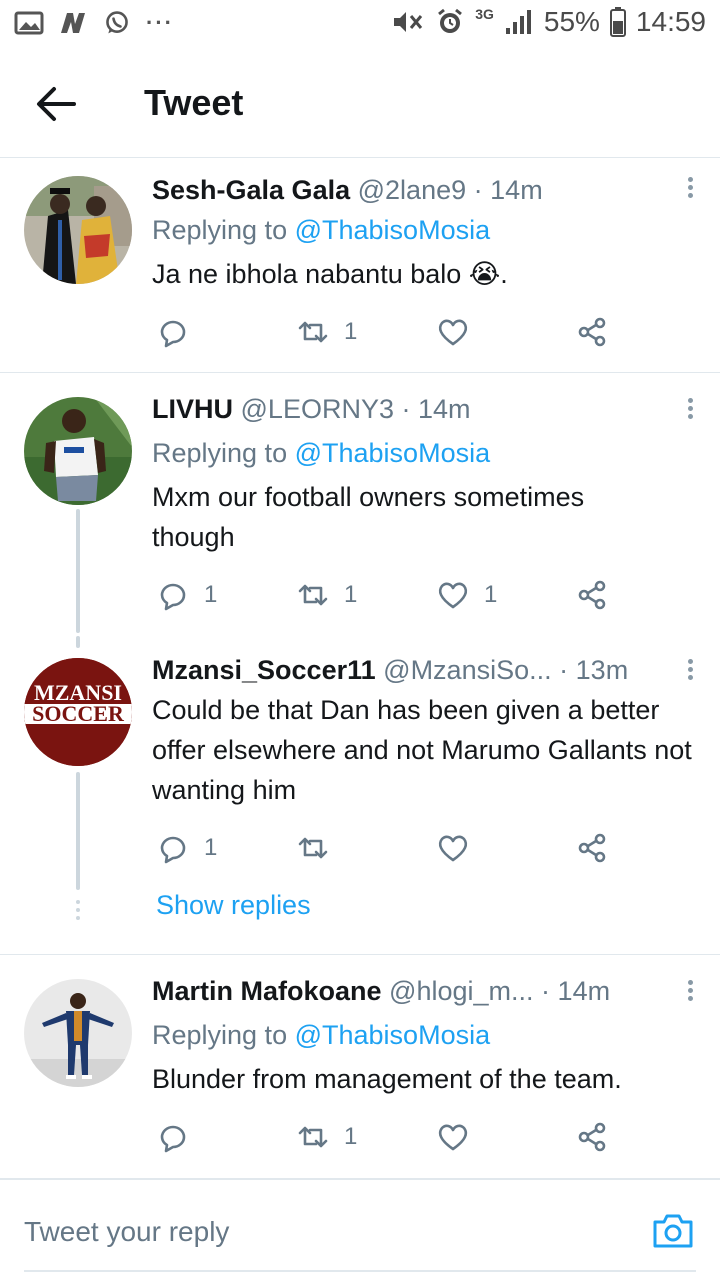 The width and height of the screenshot is (720, 1280). Describe the element at coordinates (571, 21) in the screenshot. I see `battery-percent: 55%` at that location.